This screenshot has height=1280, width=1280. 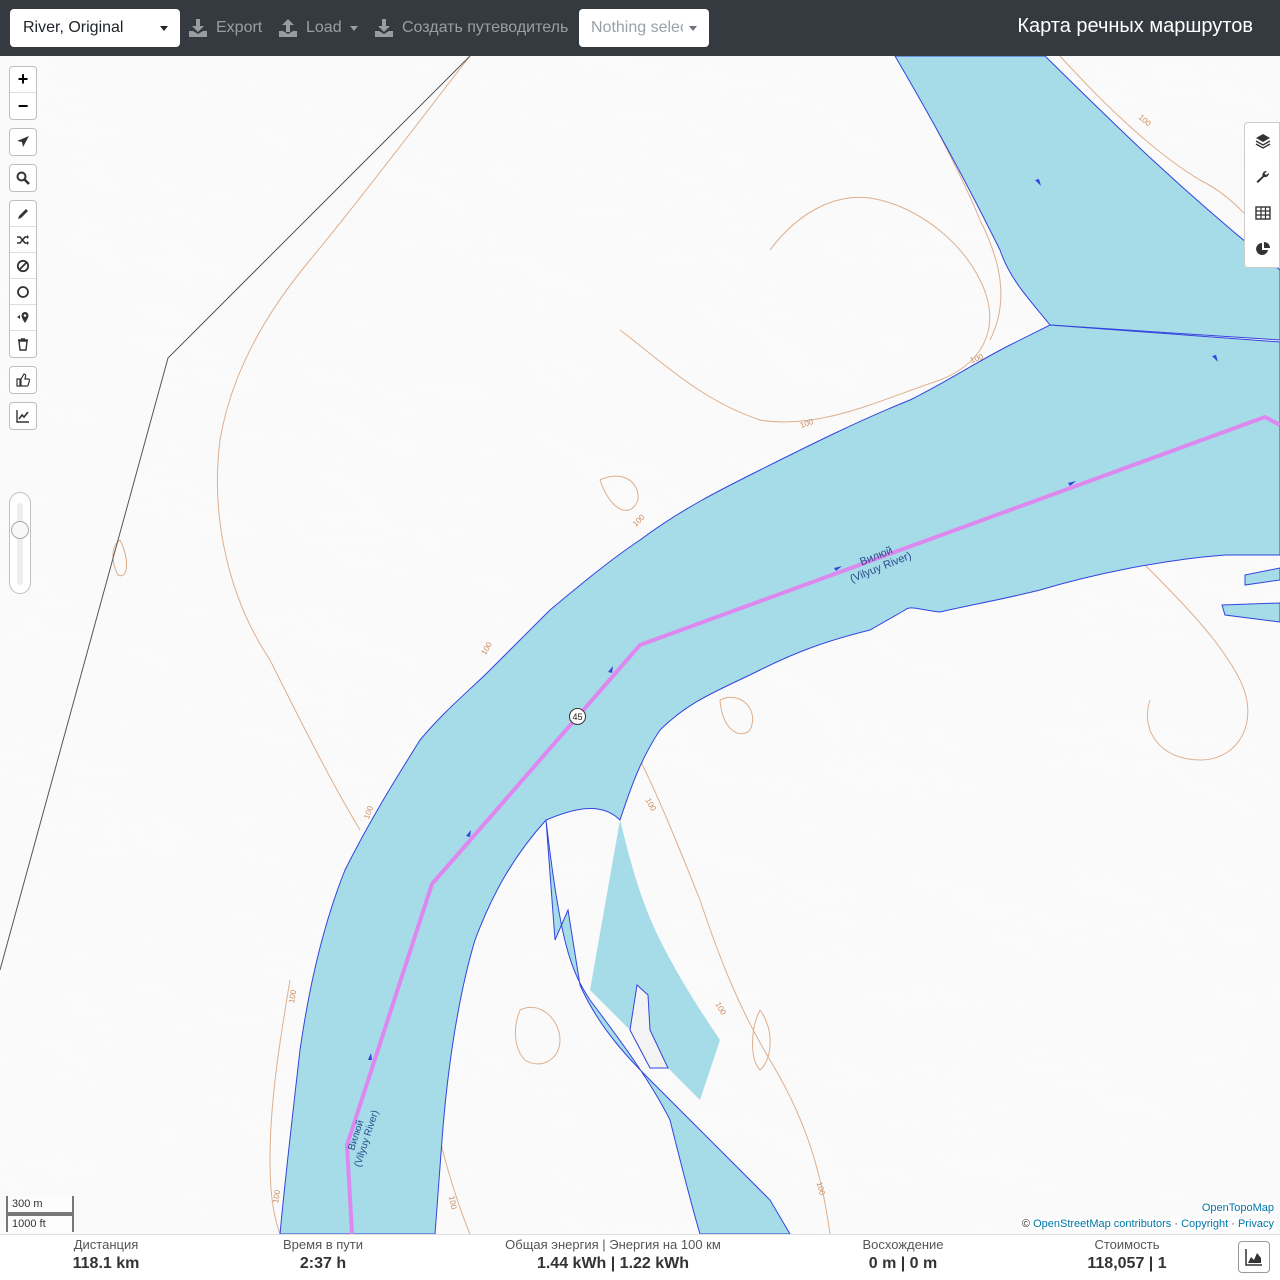 I want to click on area-chart-icon, so click(x=1253, y=1257).